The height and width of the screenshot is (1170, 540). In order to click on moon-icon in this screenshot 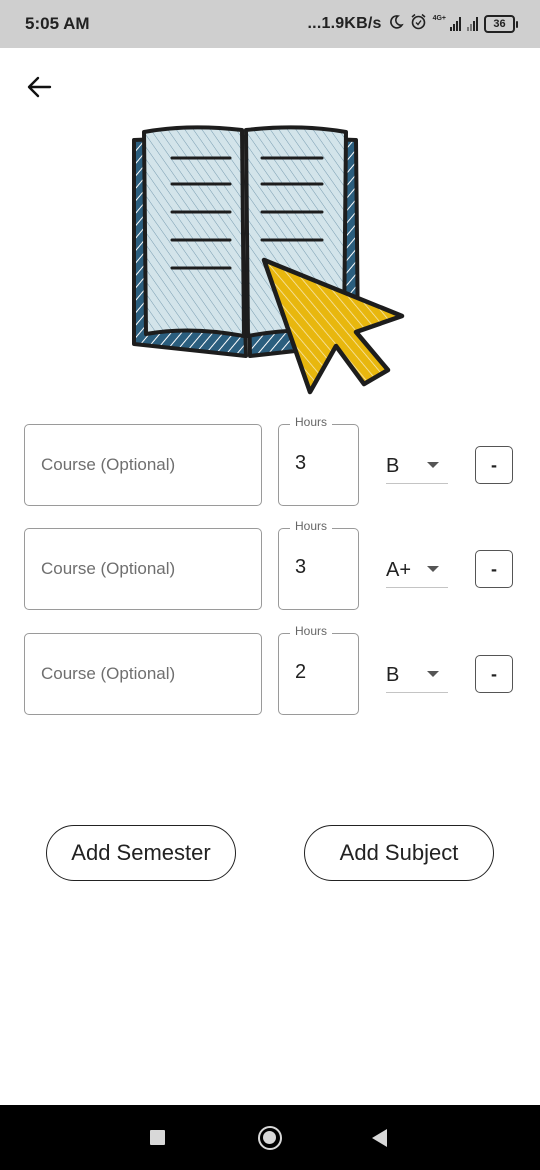, I will do `click(396, 24)`.